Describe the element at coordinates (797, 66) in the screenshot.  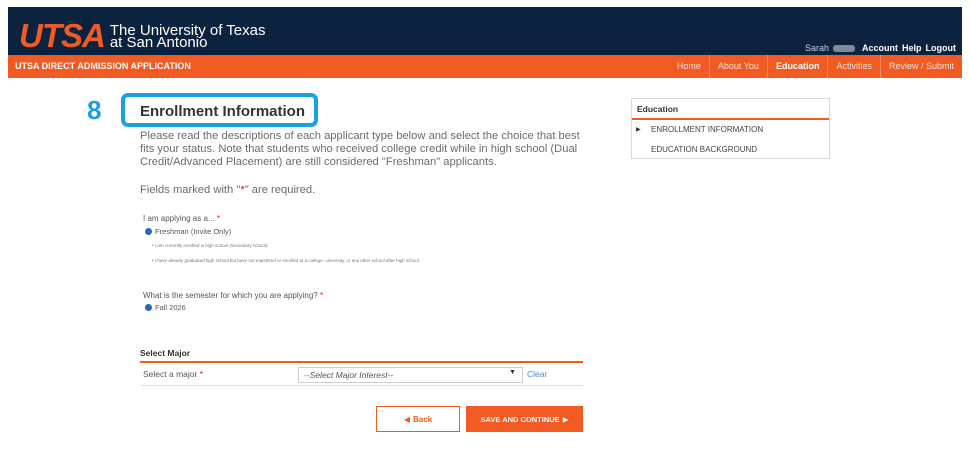
I see `nav-education: Education` at that location.